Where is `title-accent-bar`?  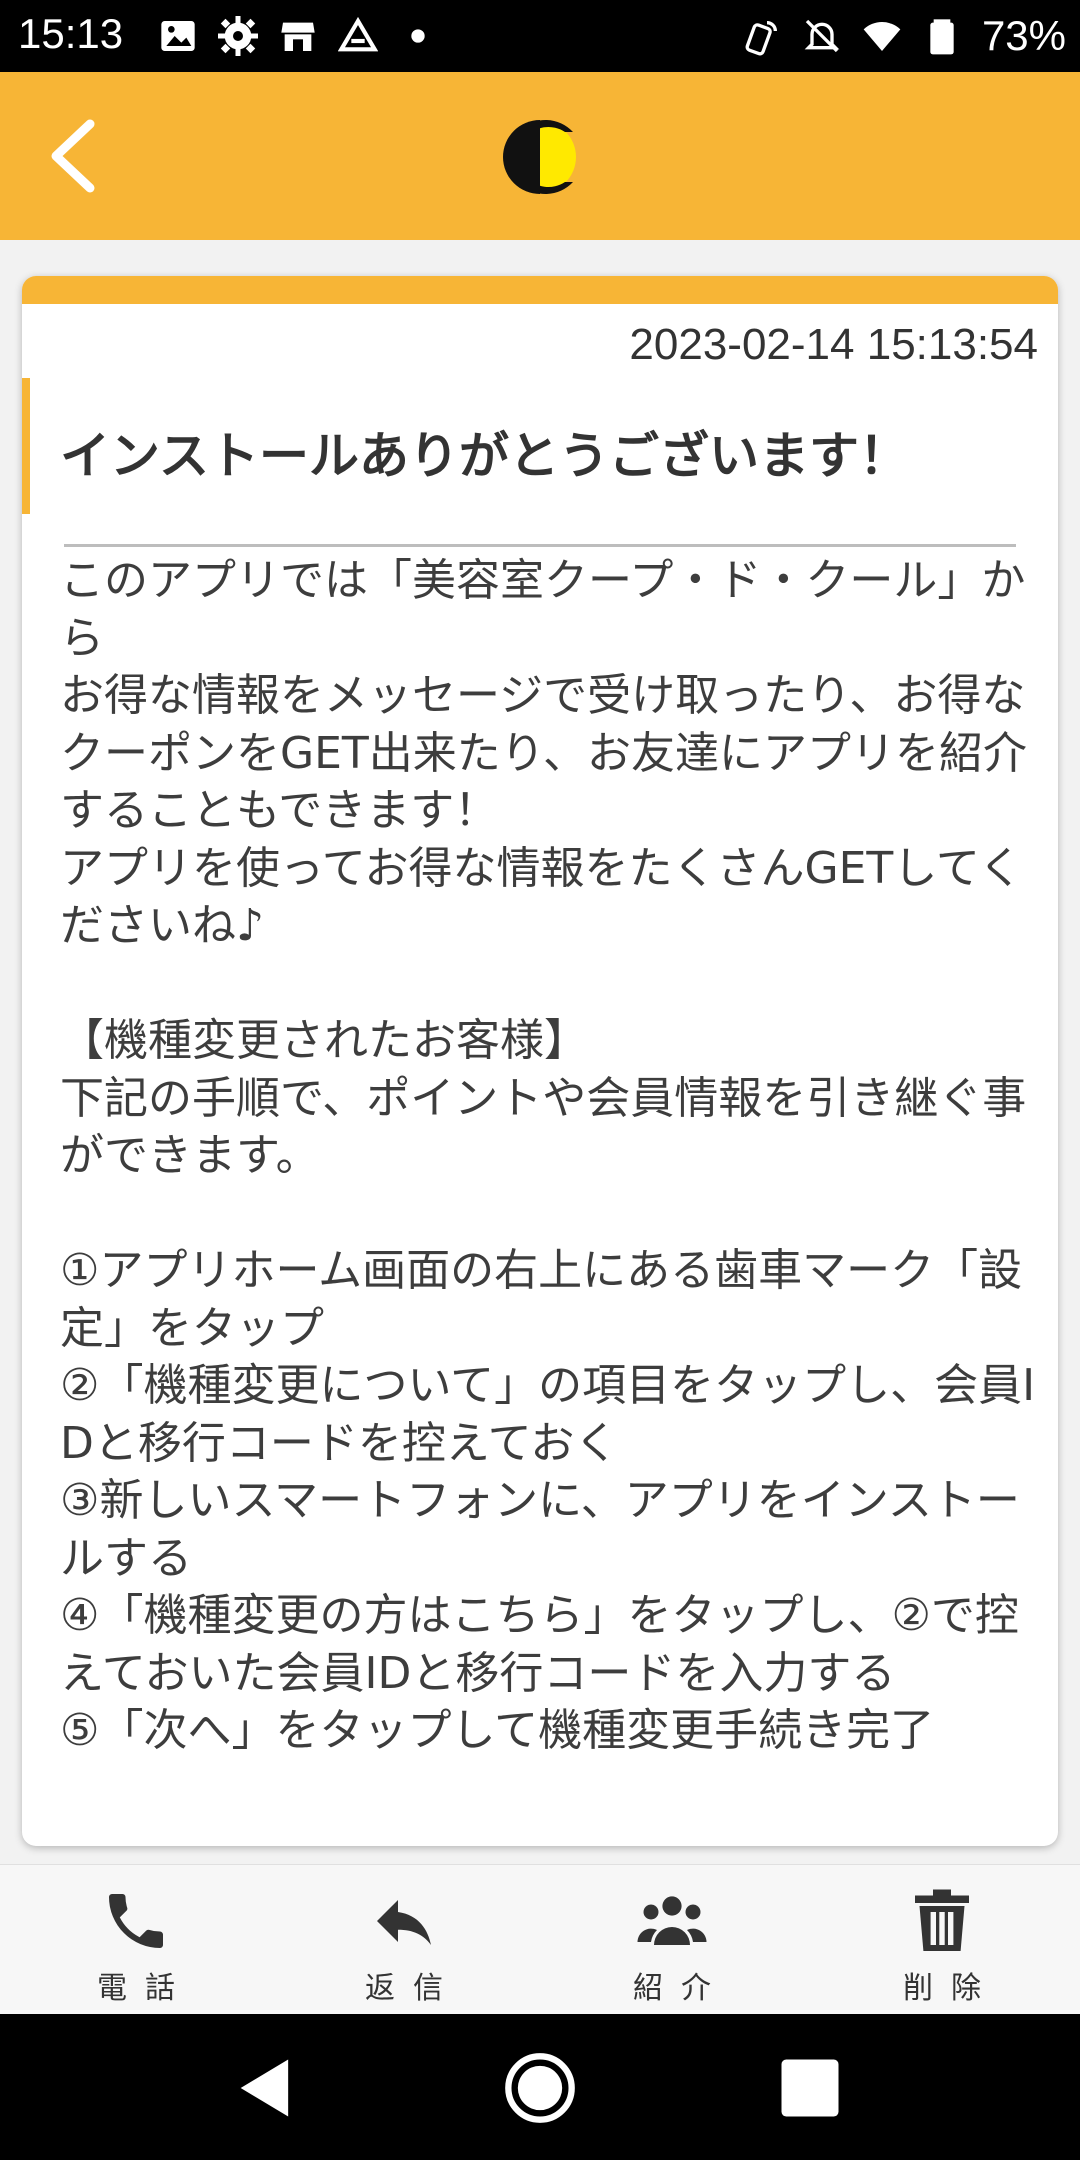 title-accent-bar is located at coordinates (26, 446).